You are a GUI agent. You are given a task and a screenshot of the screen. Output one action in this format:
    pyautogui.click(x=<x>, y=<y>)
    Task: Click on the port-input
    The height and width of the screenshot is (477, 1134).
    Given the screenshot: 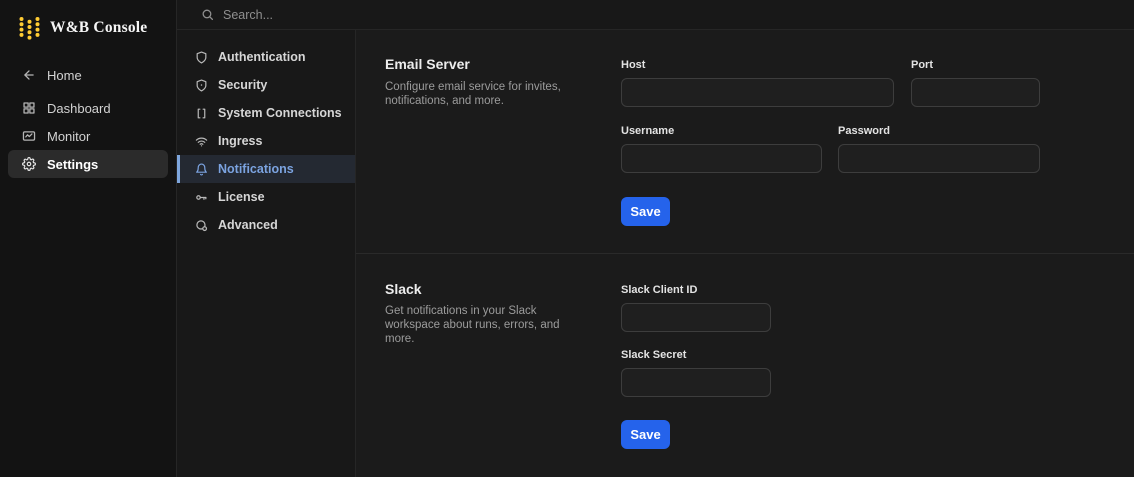 What is the action you would take?
    pyautogui.click(x=975, y=92)
    